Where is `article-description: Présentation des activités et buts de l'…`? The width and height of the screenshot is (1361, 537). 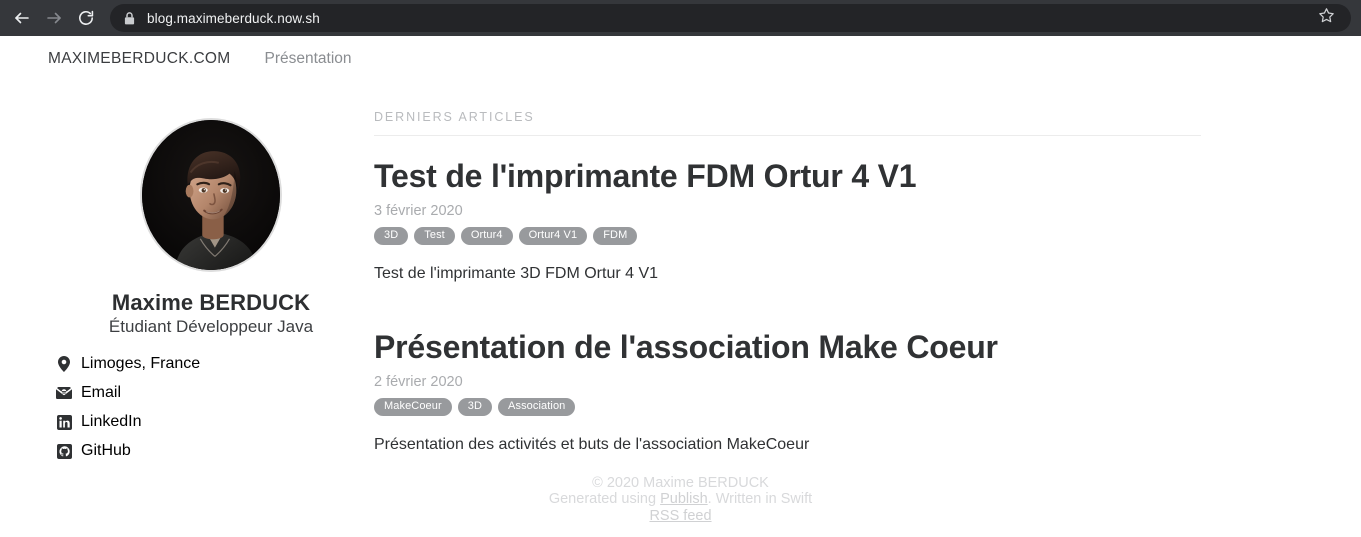
article-description: Présentation des activités et buts de l'… is located at coordinates (592, 445).